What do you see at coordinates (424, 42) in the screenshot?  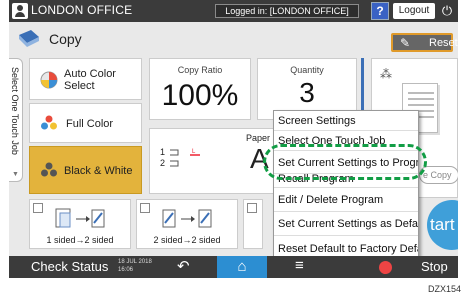 I see `reset-button: ✎ Reset` at bounding box center [424, 42].